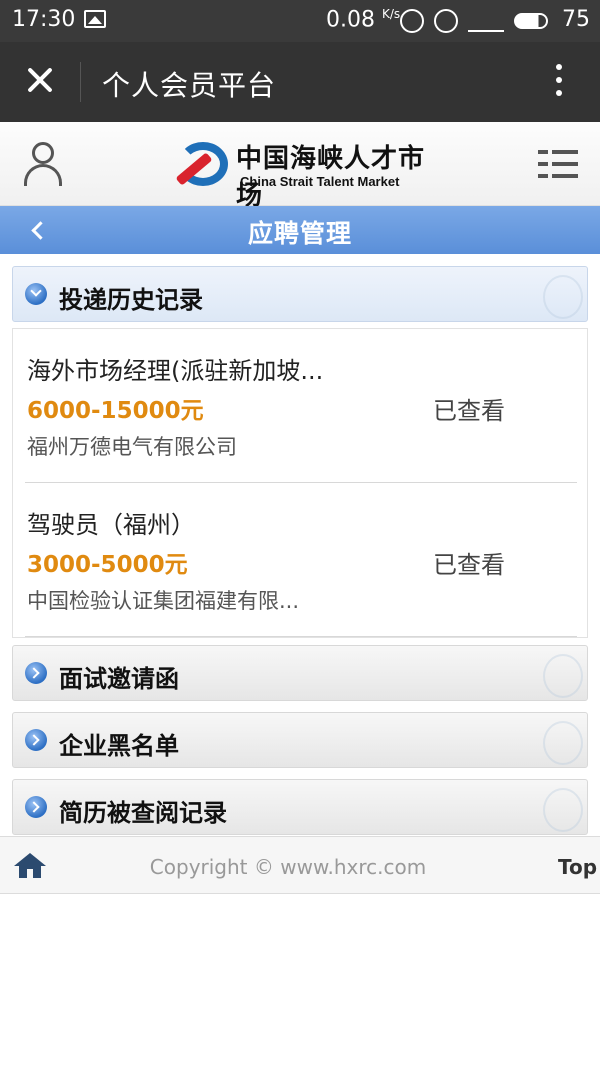  Describe the element at coordinates (44, 19) in the screenshot. I see `clock: 17:30` at that location.